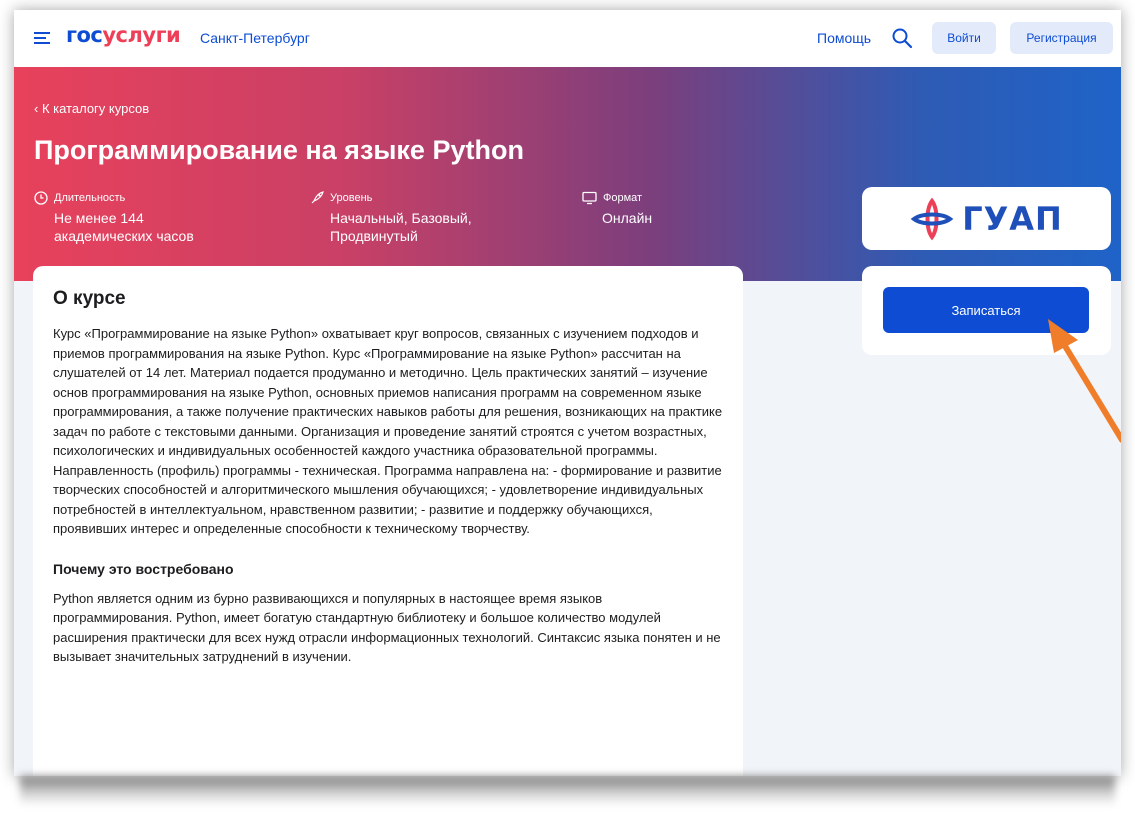 The width and height of the screenshot is (1135, 819). I want to click on register-button: Регистрация, so click(1061, 38).